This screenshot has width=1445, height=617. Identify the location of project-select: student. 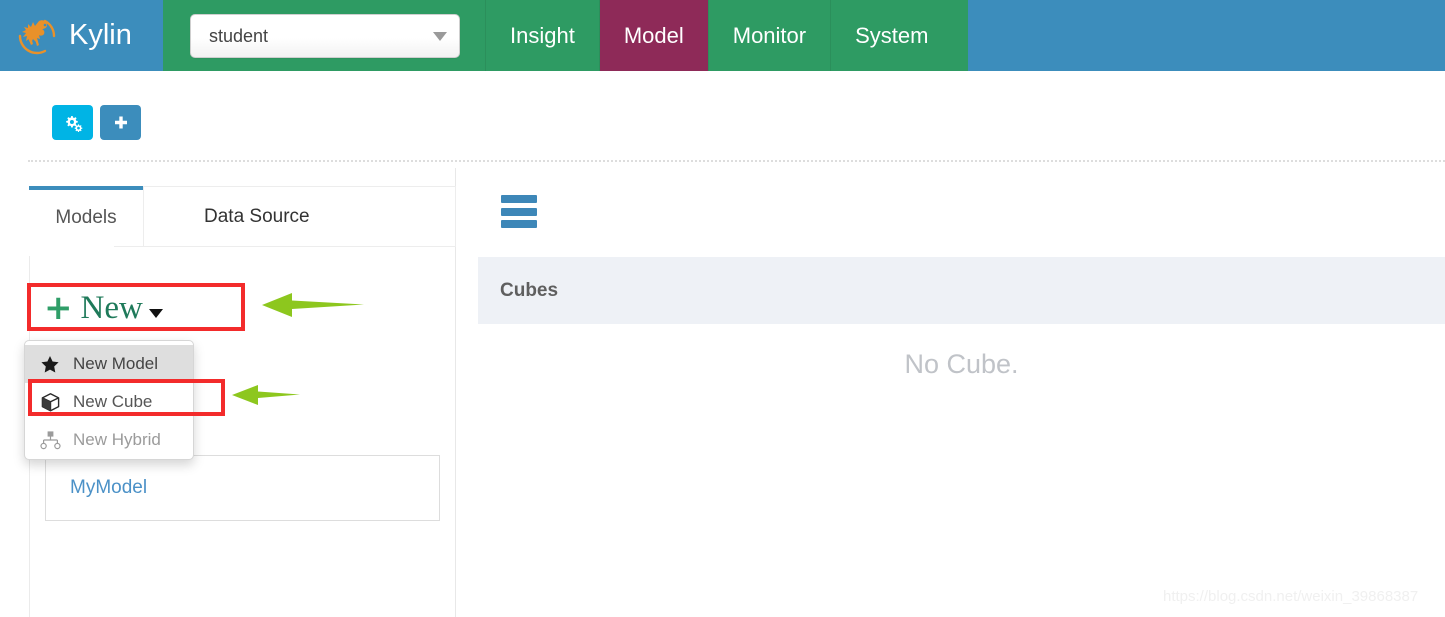
(325, 36).